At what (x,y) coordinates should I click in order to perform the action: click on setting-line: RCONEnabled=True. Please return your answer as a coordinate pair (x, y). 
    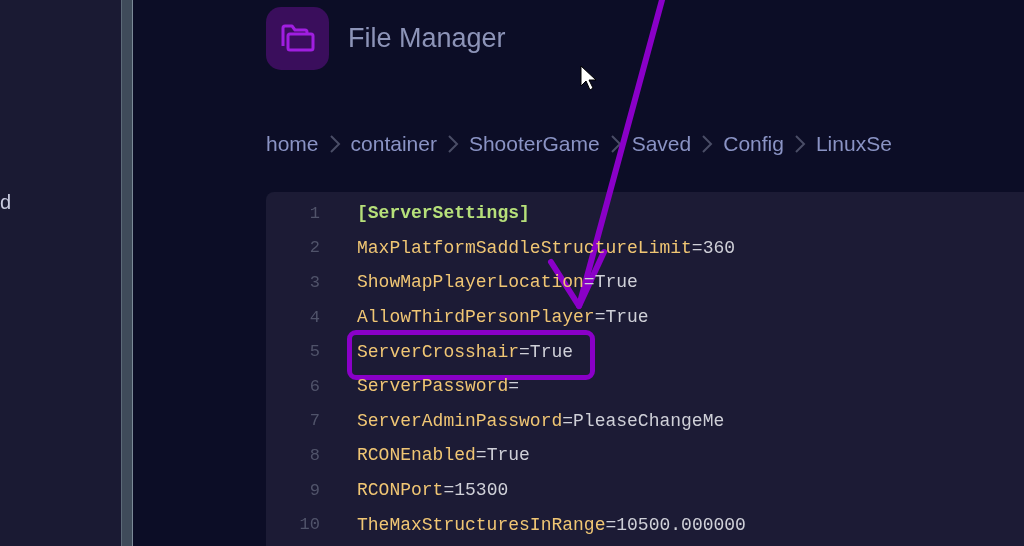
    Looking at the image, I should click on (443, 455).